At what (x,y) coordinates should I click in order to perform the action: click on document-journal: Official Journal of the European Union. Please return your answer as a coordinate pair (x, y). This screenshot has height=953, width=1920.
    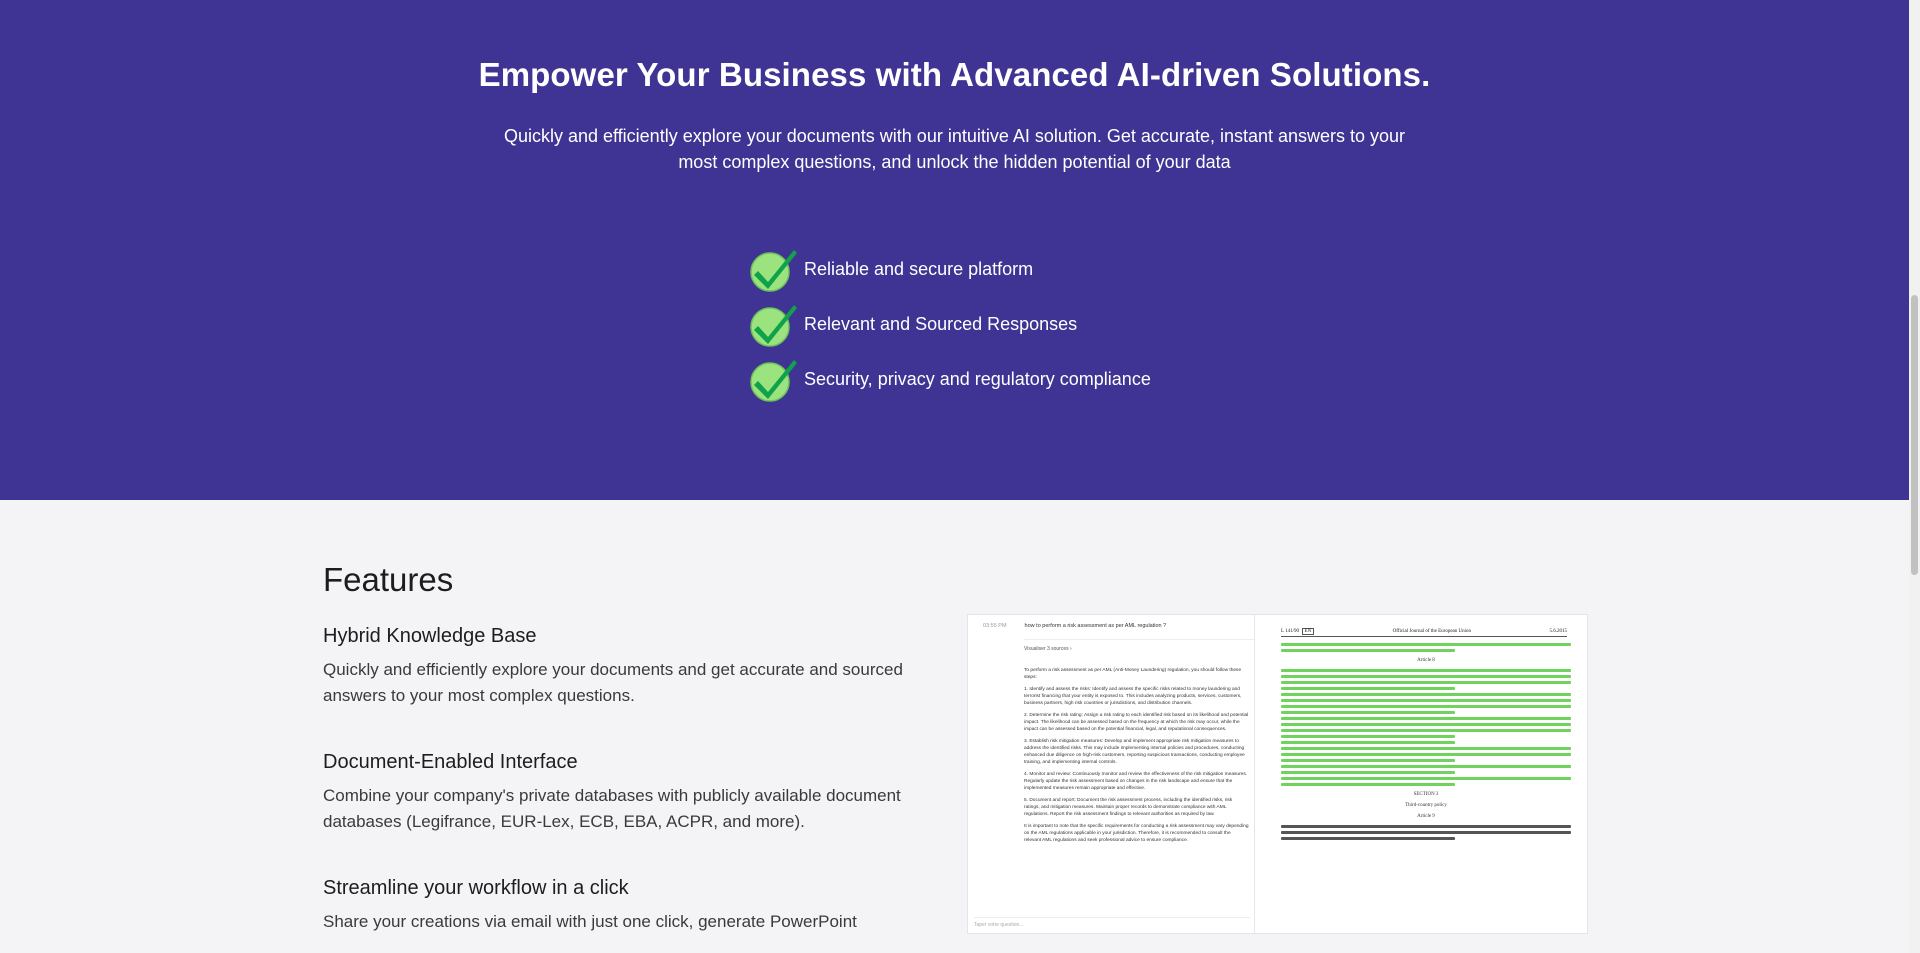
    Looking at the image, I should click on (1432, 631).